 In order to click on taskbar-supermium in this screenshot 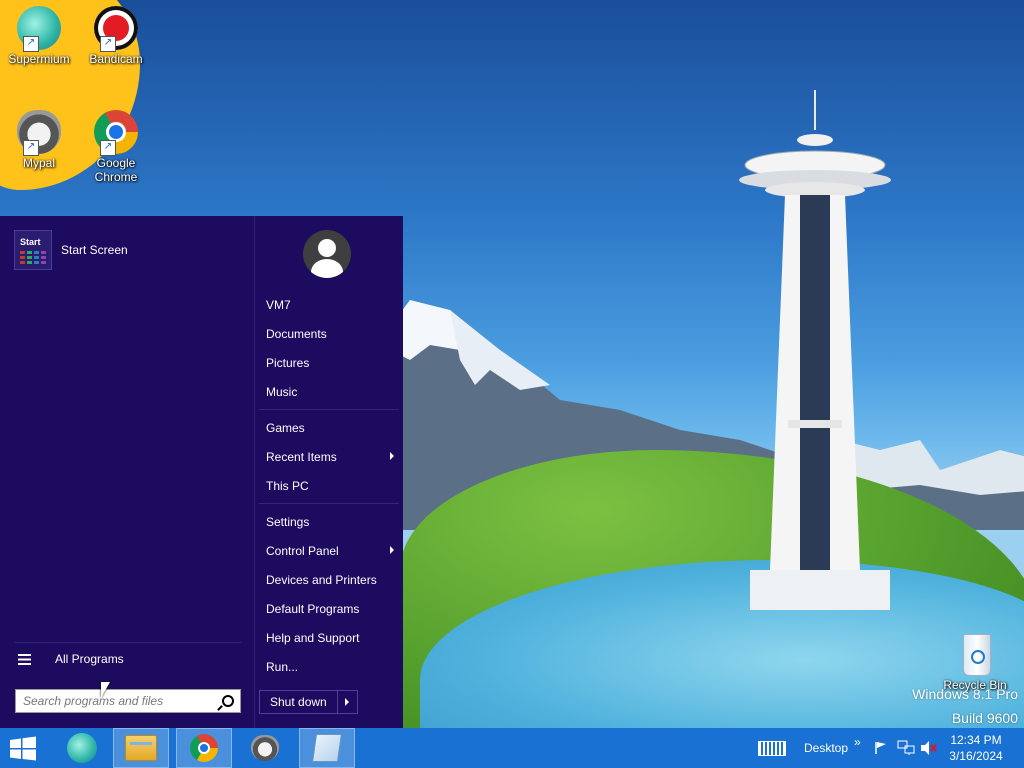, I will do `click(82, 748)`.